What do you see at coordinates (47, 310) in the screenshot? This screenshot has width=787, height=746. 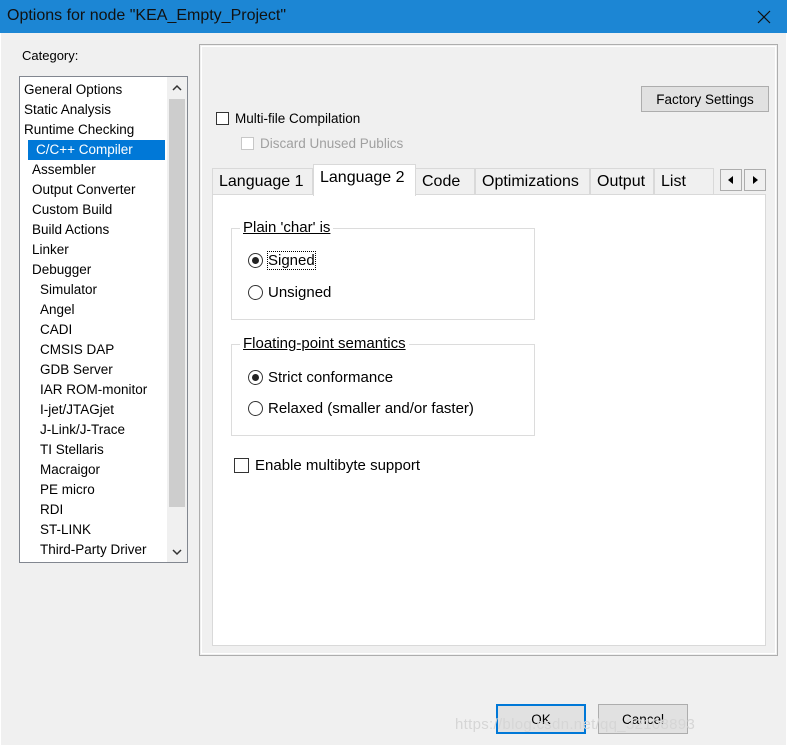 I see `category-item: Angel` at bounding box center [47, 310].